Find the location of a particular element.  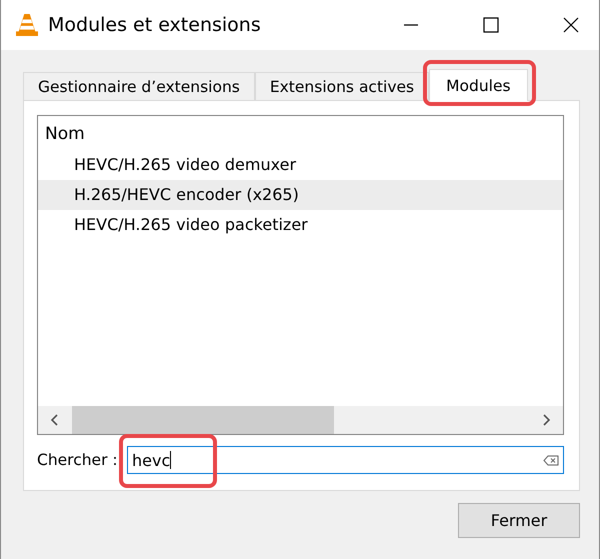

tab: Gestionnaire d’extensions is located at coordinates (139, 86).